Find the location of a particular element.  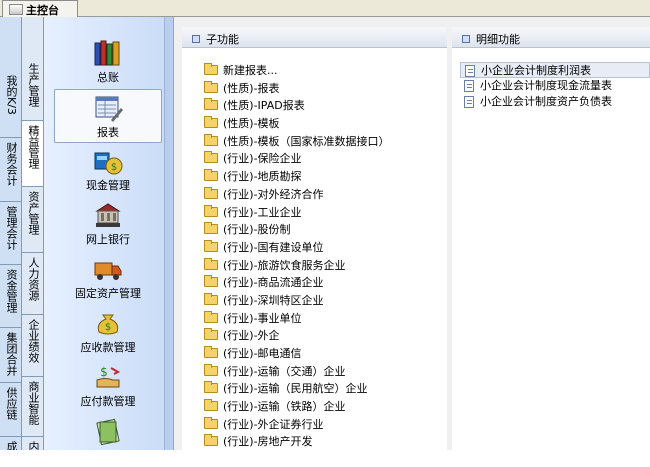

category-column-1: 我的K/3 财务会计 管理会计 资金管理 集团合并 供应链 成本 is located at coordinates (11, 233).